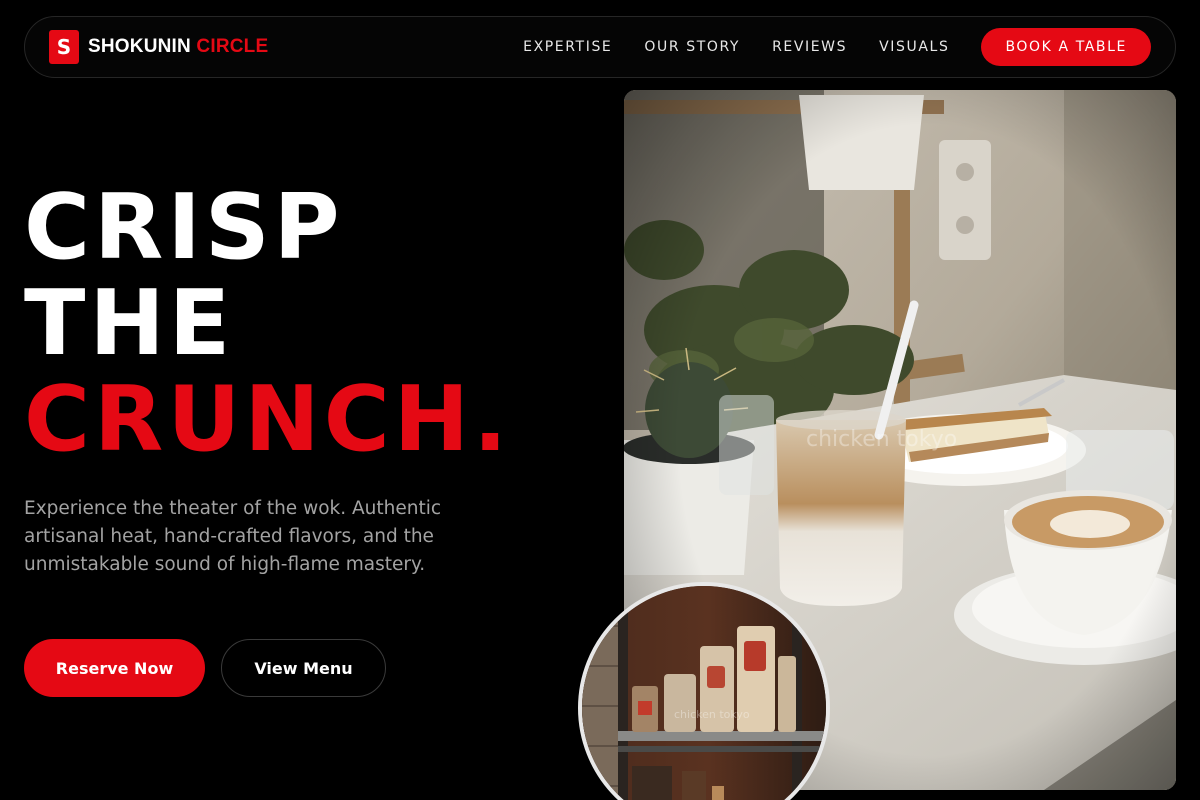 Image resolution: width=1200 pixels, height=800 pixels. I want to click on brand-mark-icon: S, so click(64, 47).